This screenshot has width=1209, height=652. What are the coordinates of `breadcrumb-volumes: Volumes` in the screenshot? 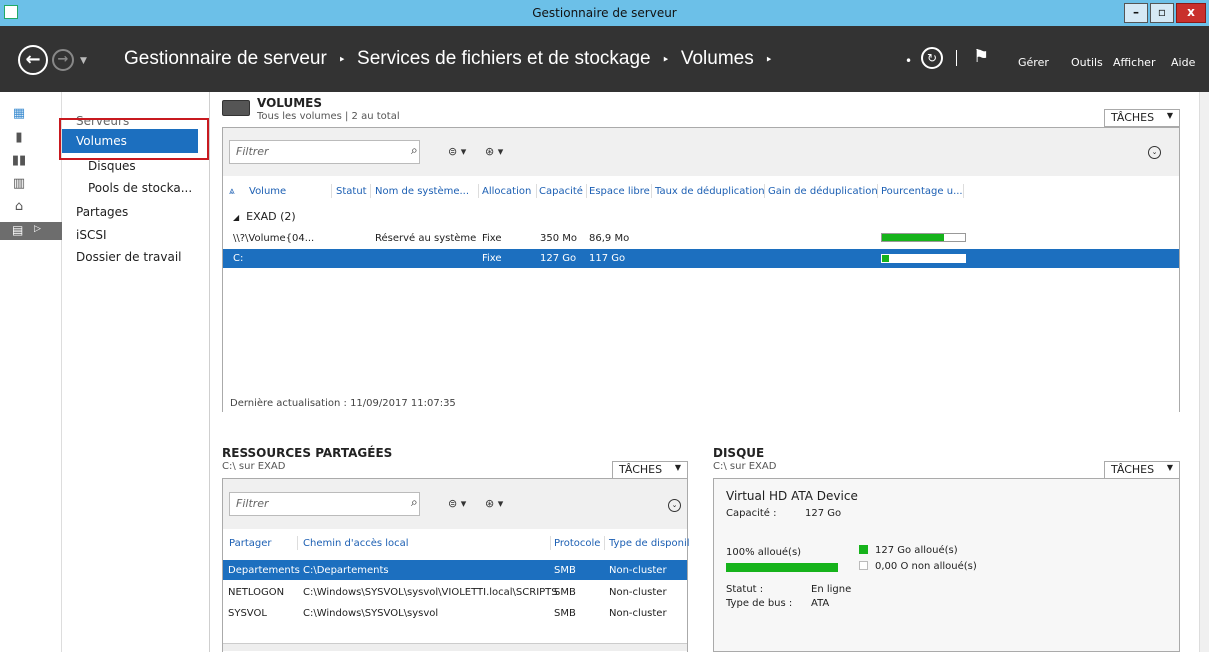 It's located at (717, 58).